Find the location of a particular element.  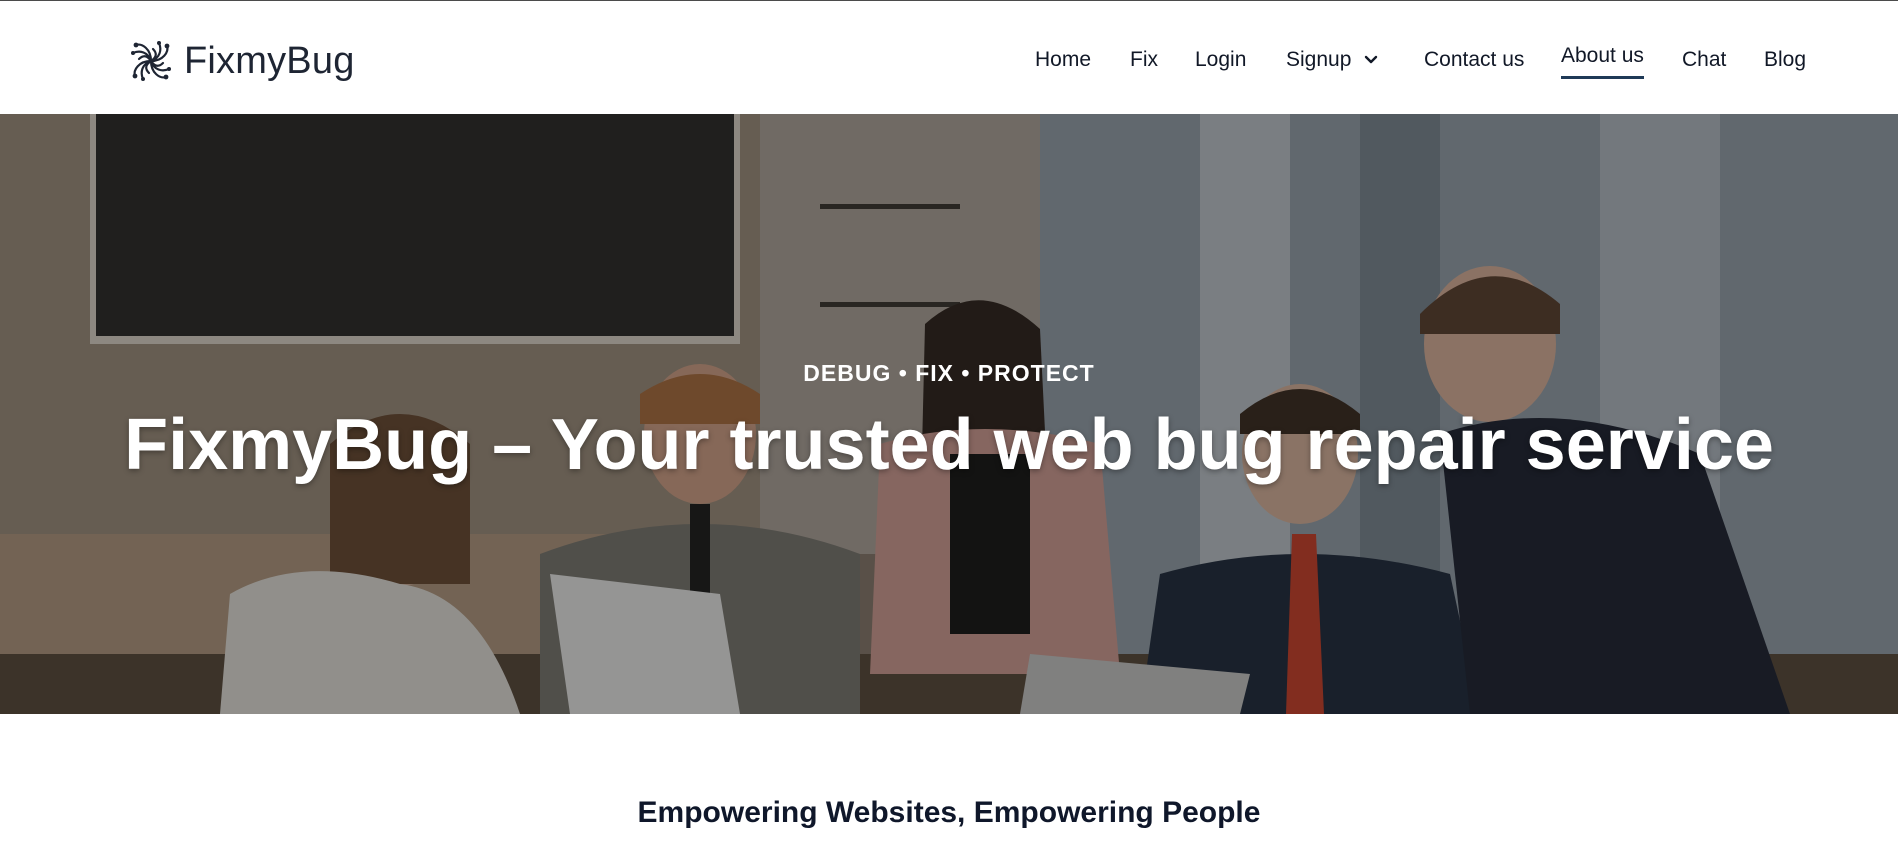

hero-eyebrow: DEBUG • FIX • PROTECT is located at coordinates (949, 373).